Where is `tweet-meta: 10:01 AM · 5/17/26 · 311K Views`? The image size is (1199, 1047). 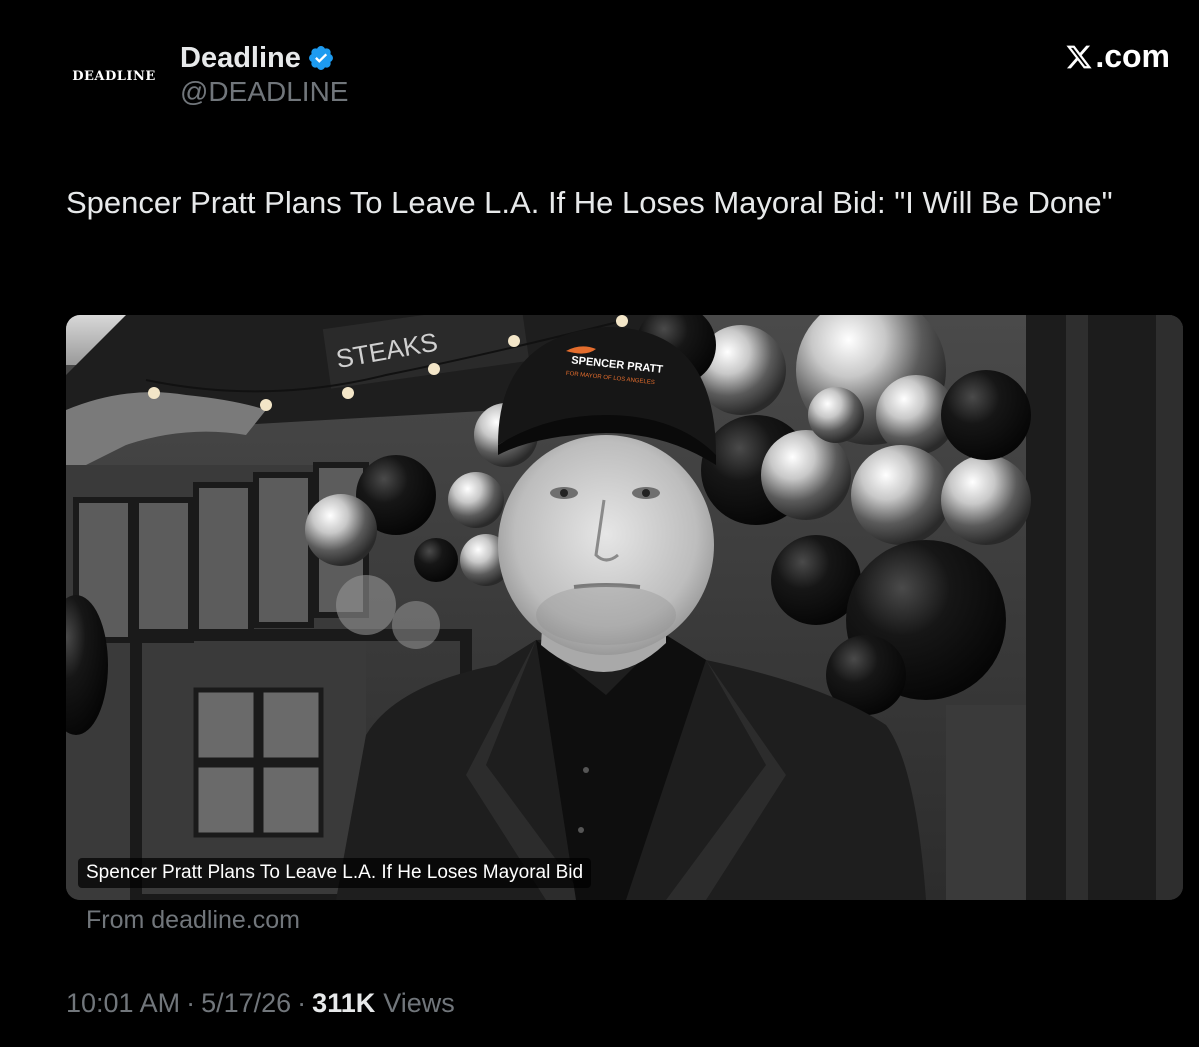 tweet-meta: 10:01 AM · 5/17/26 · 311K Views is located at coordinates (260, 1003).